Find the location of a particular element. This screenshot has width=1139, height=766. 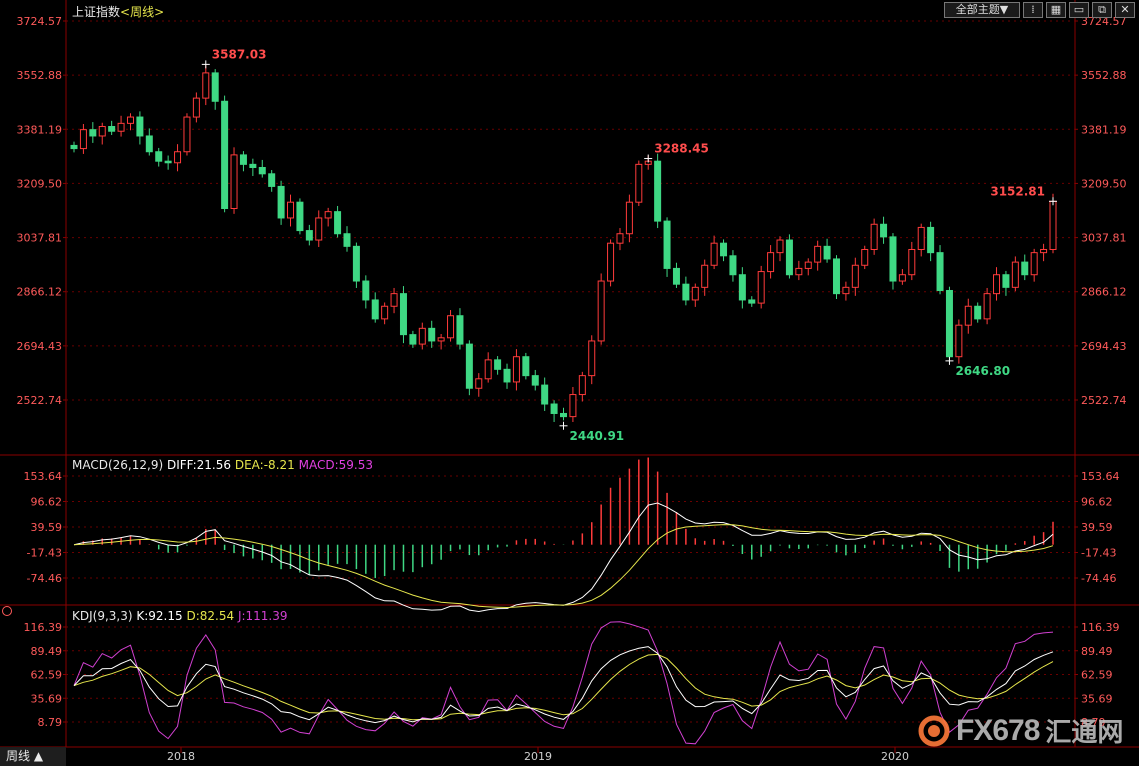

x-label: 2018 is located at coordinates (181, 756).